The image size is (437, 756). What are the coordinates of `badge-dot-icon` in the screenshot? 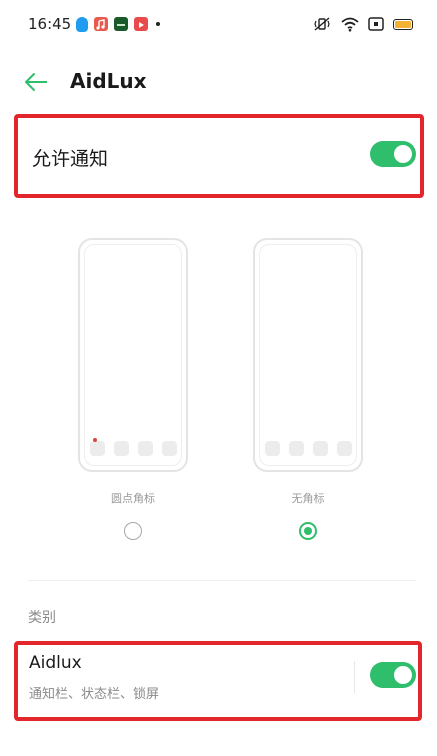 It's located at (95, 440).